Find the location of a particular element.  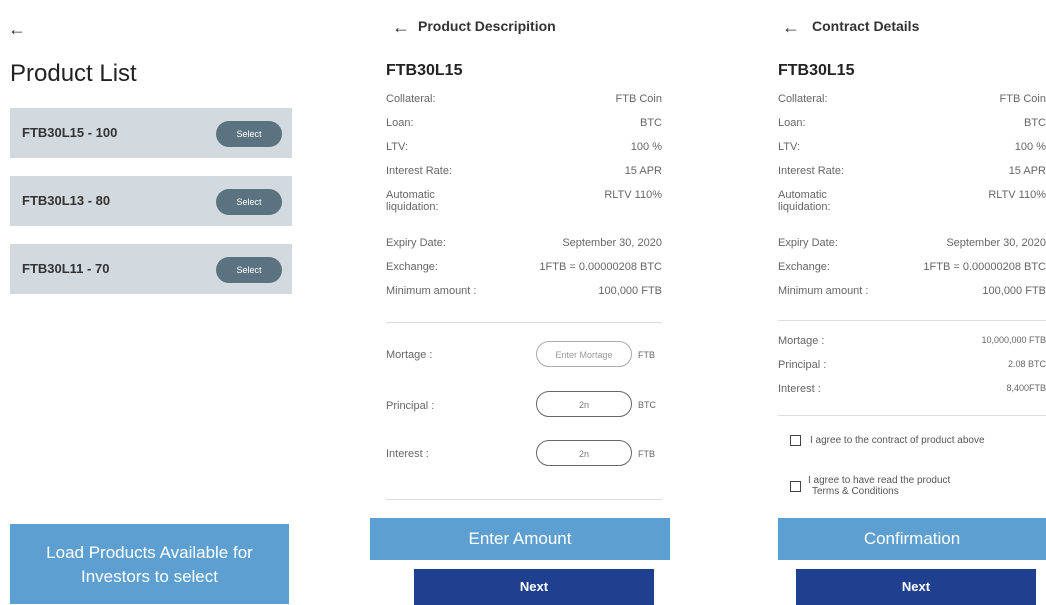

agree-terms-checkbox is located at coordinates (795, 486).